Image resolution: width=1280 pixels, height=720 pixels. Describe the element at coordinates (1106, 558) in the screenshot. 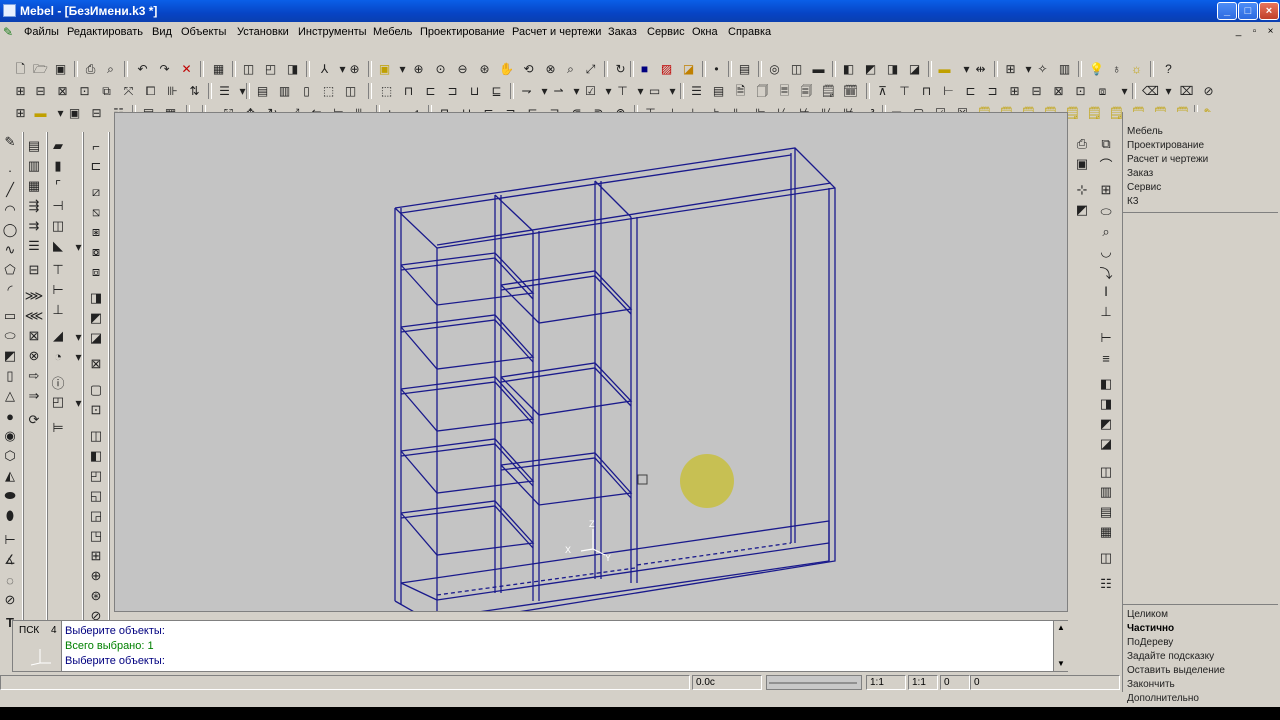

I see `split-view-icon: ◫` at that location.